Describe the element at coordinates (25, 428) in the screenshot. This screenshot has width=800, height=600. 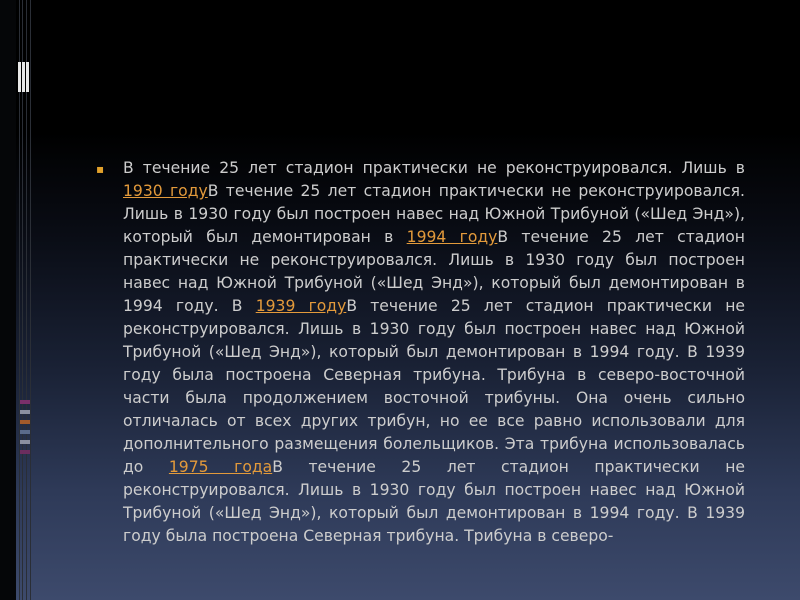
I see `decorative-ticks` at that location.